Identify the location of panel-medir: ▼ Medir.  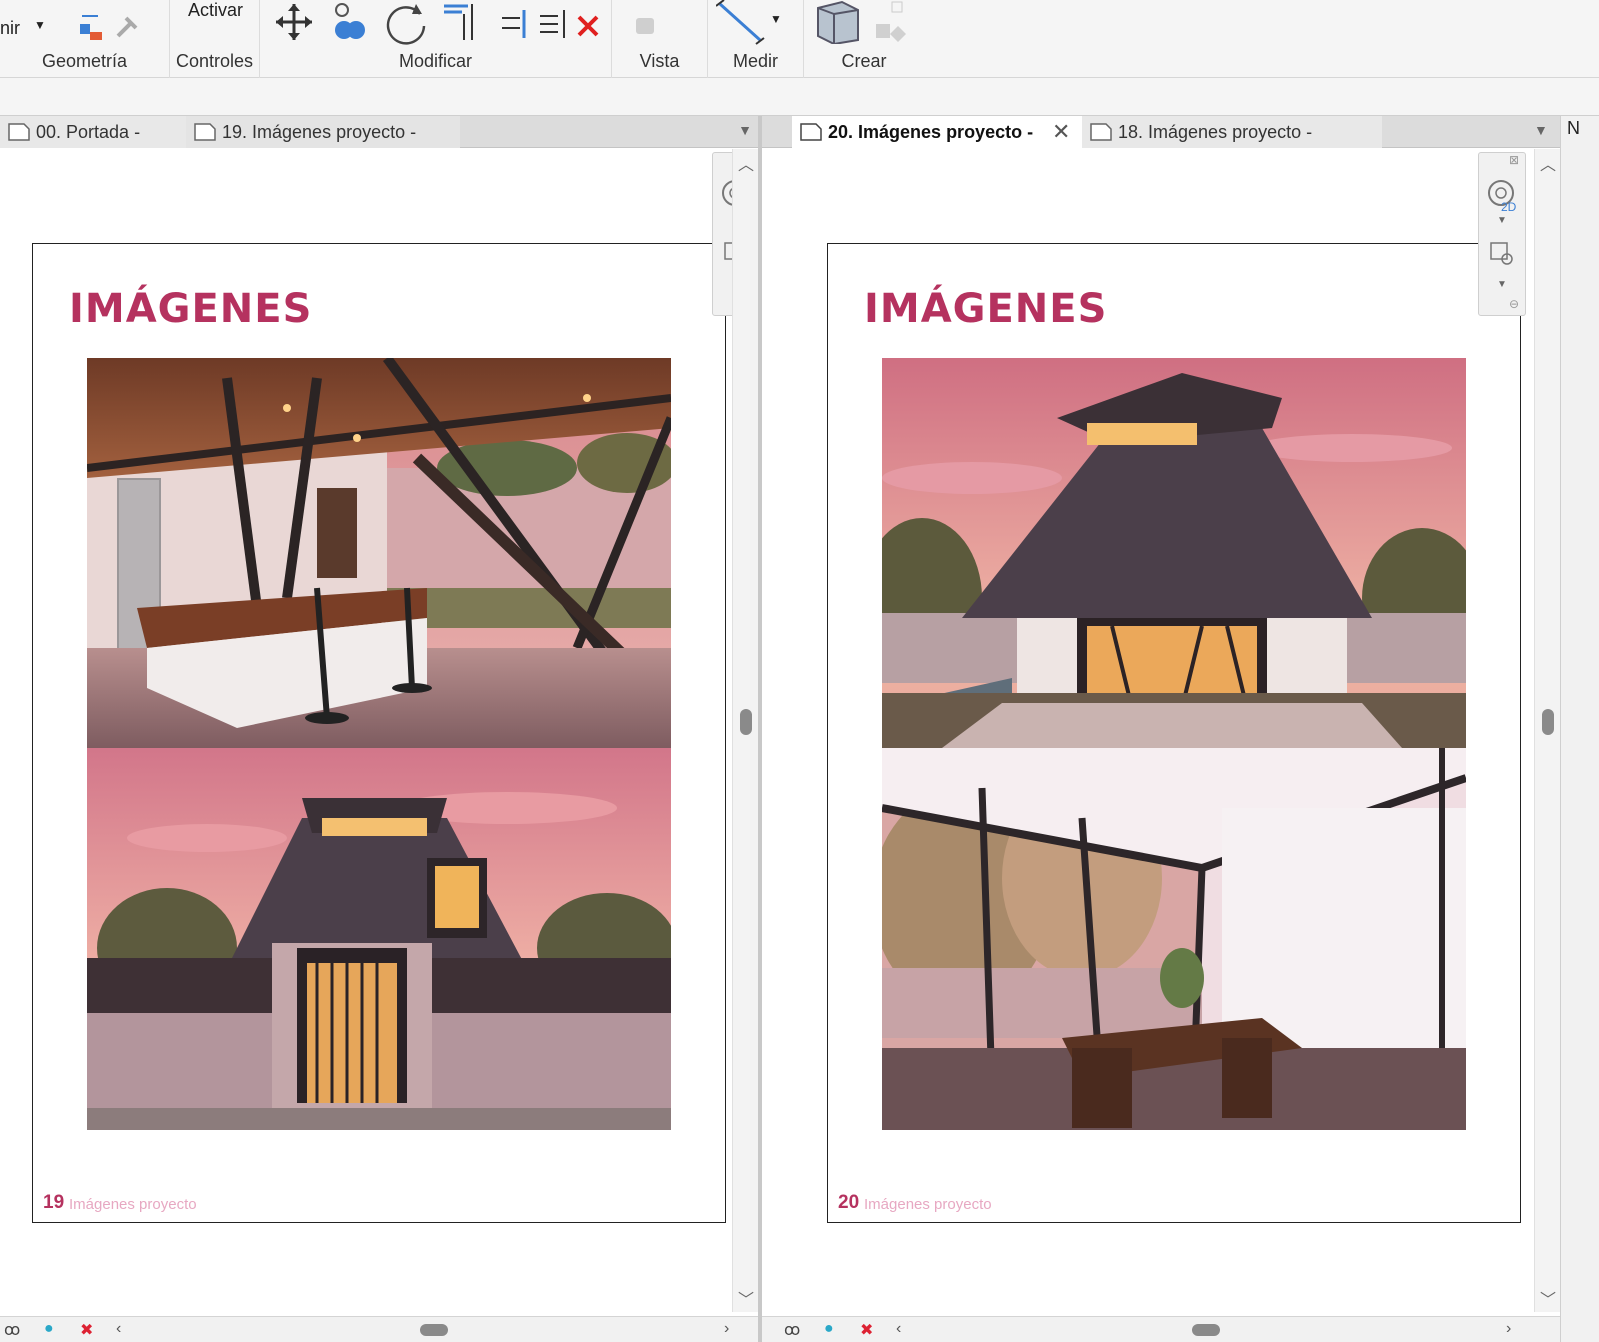
(756, 39).